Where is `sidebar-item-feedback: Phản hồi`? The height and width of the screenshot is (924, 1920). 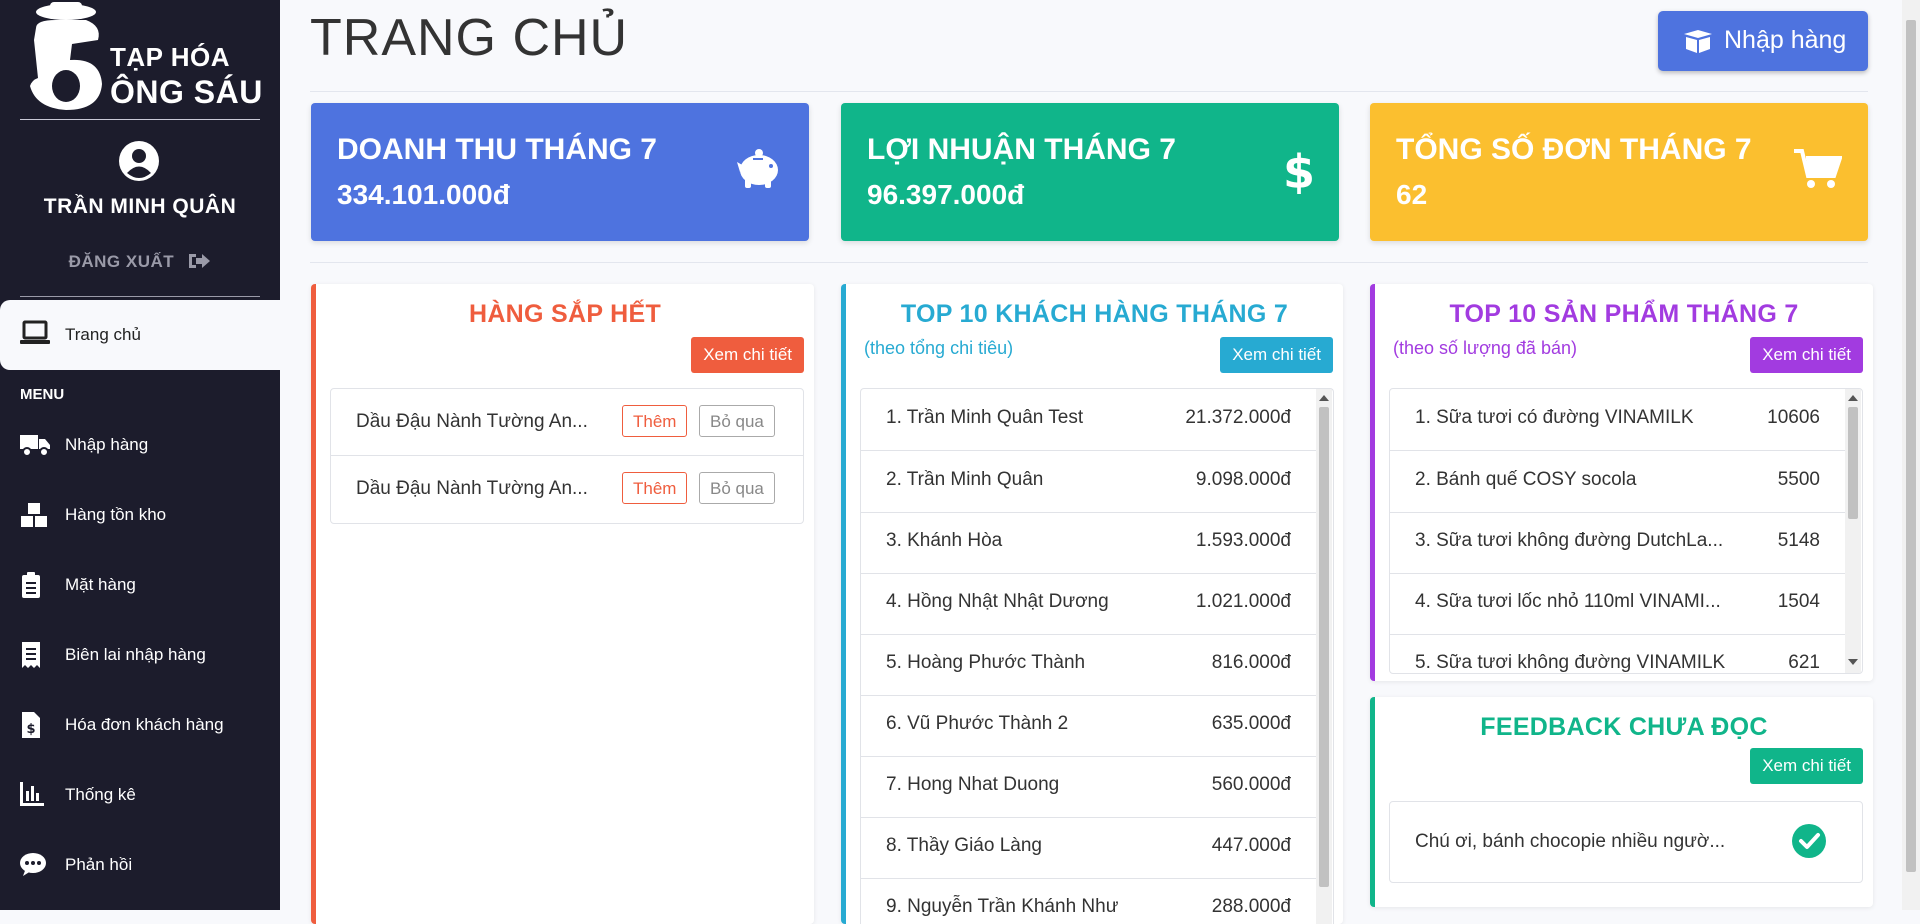
sidebar-item-feedback: Phản hồi is located at coordinates (140, 865).